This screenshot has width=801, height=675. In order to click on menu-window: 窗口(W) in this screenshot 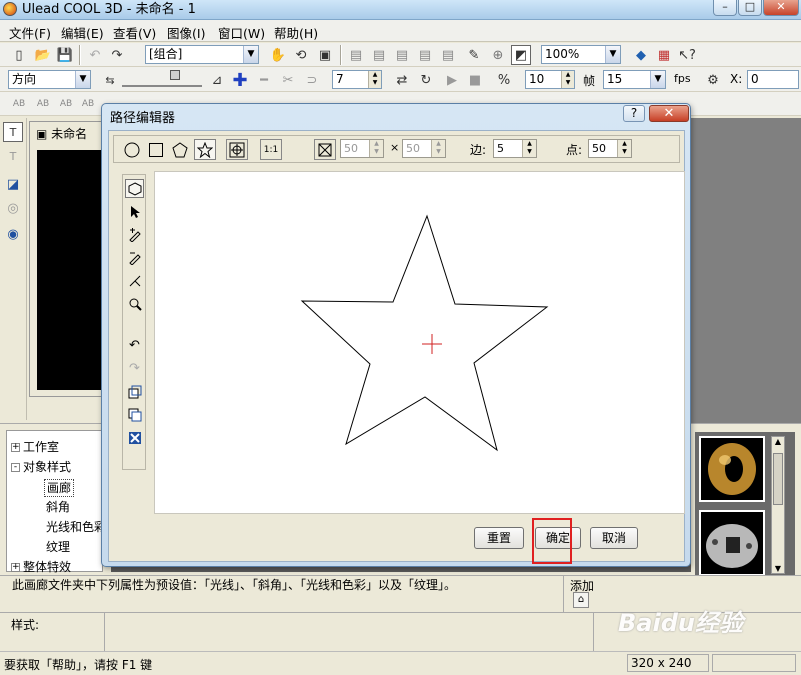, I will do `click(241, 32)`.